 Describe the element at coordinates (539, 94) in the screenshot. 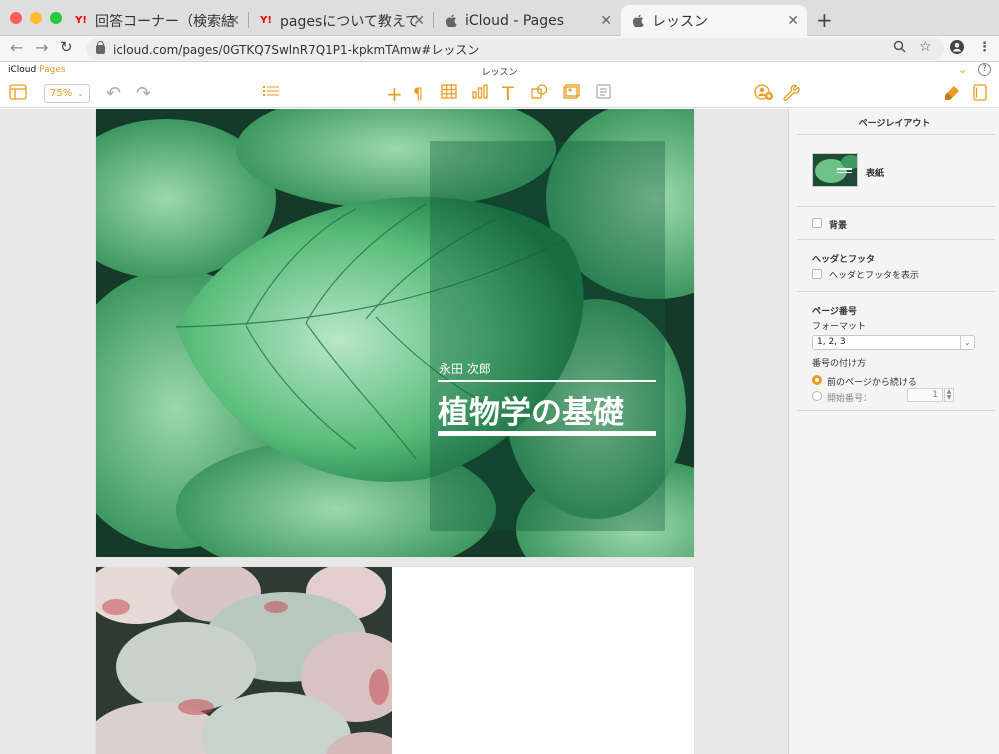

I see `shape-icon` at that location.